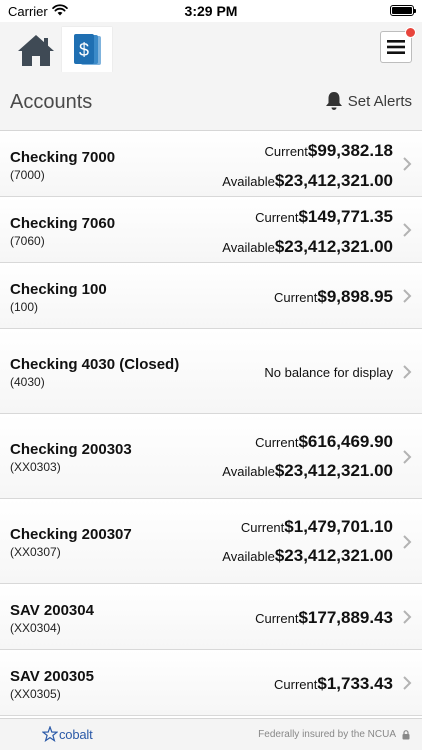 The image size is (422, 750). I want to click on page-title: Accounts, so click(51, 102).